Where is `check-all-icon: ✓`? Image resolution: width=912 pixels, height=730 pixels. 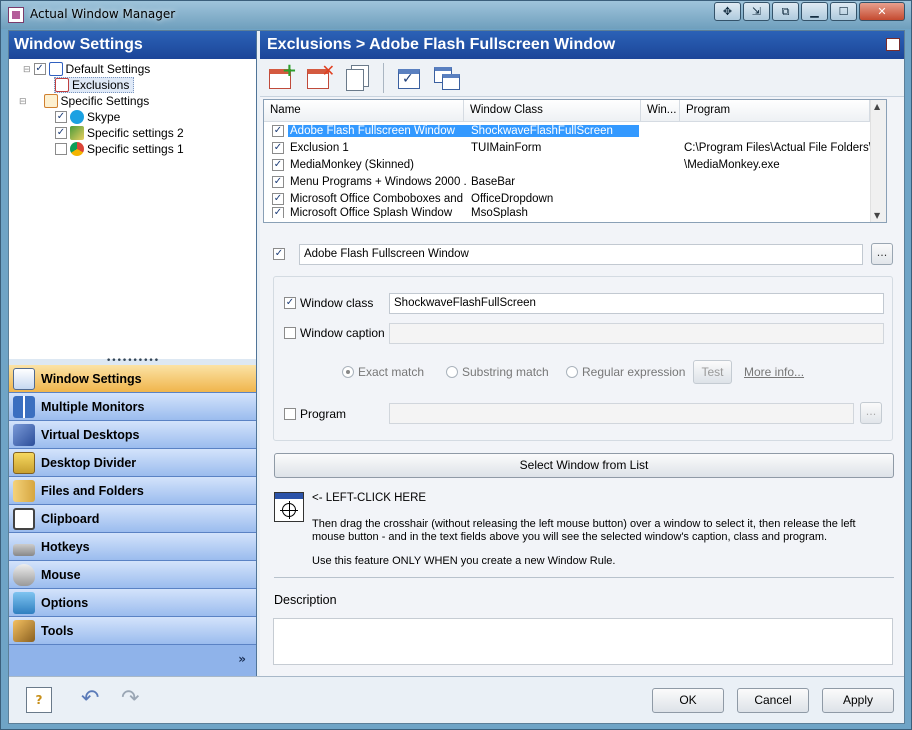 check-all-icon: ✓ is located at coordinates (409, 78).